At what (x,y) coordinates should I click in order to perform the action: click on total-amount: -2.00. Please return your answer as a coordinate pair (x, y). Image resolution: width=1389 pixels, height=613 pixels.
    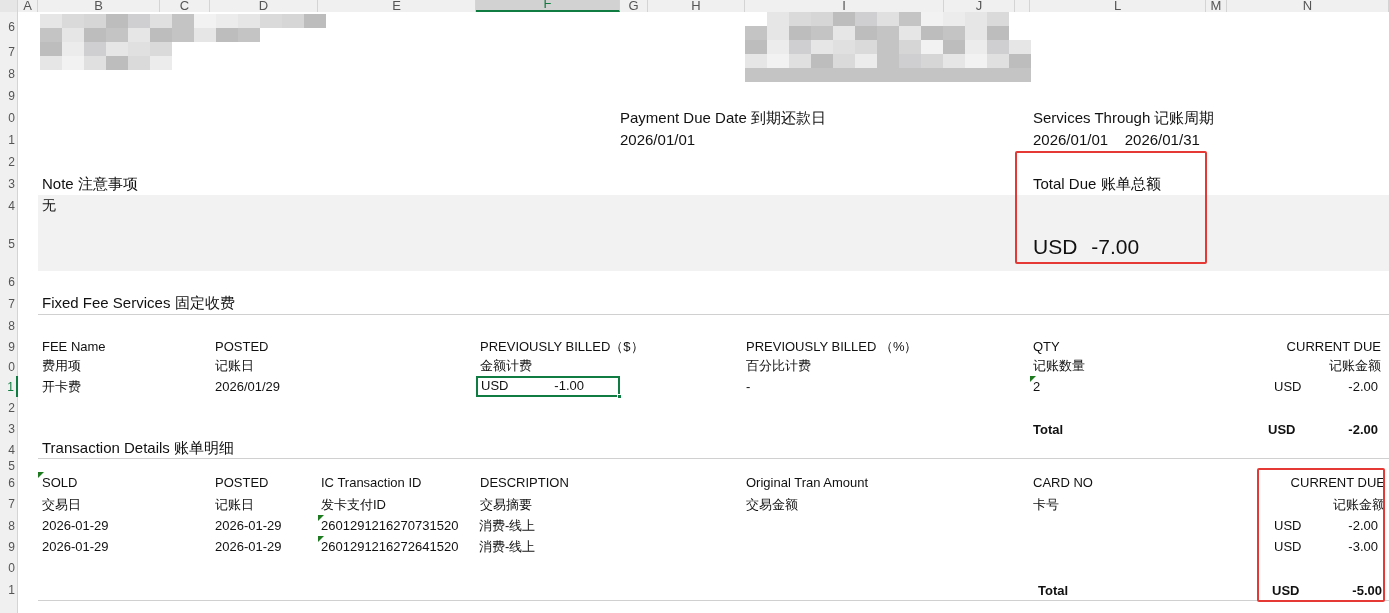
    Looking at the image, I should click on (1363, 430).